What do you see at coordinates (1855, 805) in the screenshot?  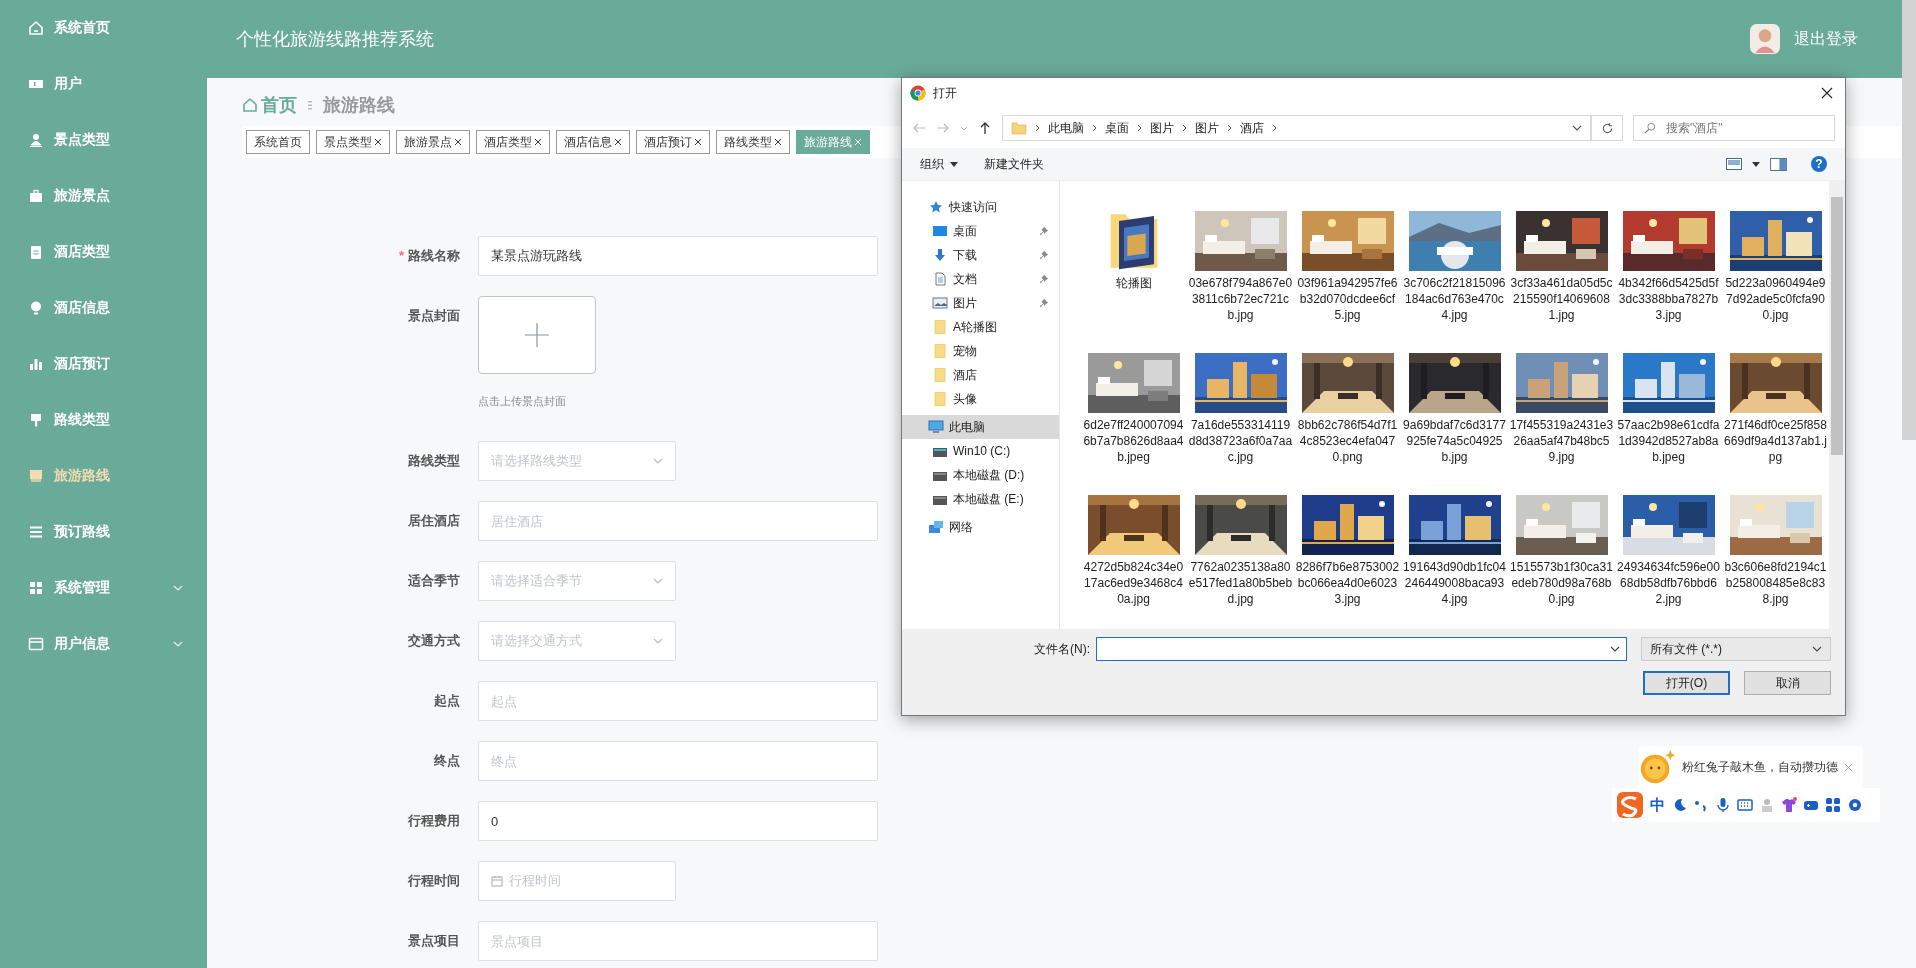 I see `settings-icon` at bounding box center [1855, 805].